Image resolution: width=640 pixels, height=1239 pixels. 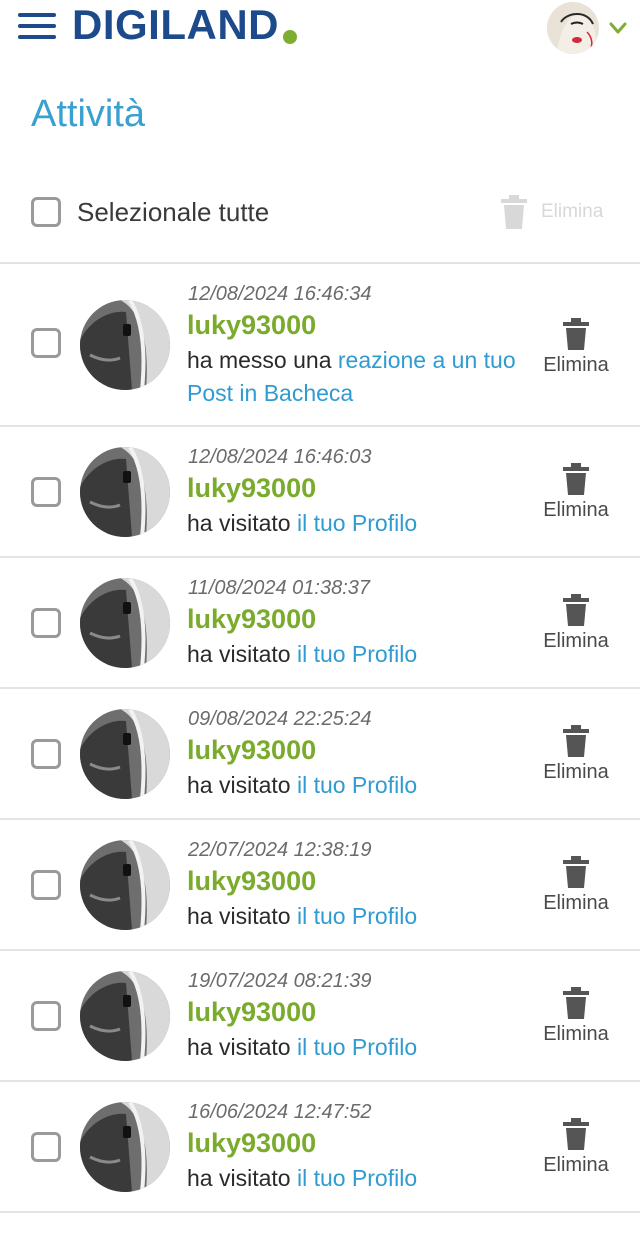 I want to click on activity-timestamp: 11/08/2024 01:38:37, so click(x=279, y=588).